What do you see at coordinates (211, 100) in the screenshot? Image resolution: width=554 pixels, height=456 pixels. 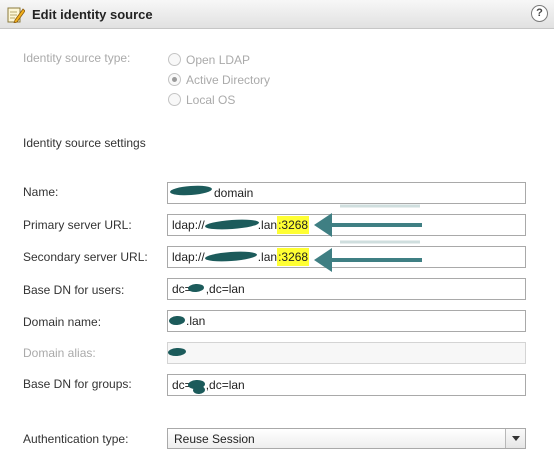 I see `radio-label: Local OS` at bounding box center [211, 100].